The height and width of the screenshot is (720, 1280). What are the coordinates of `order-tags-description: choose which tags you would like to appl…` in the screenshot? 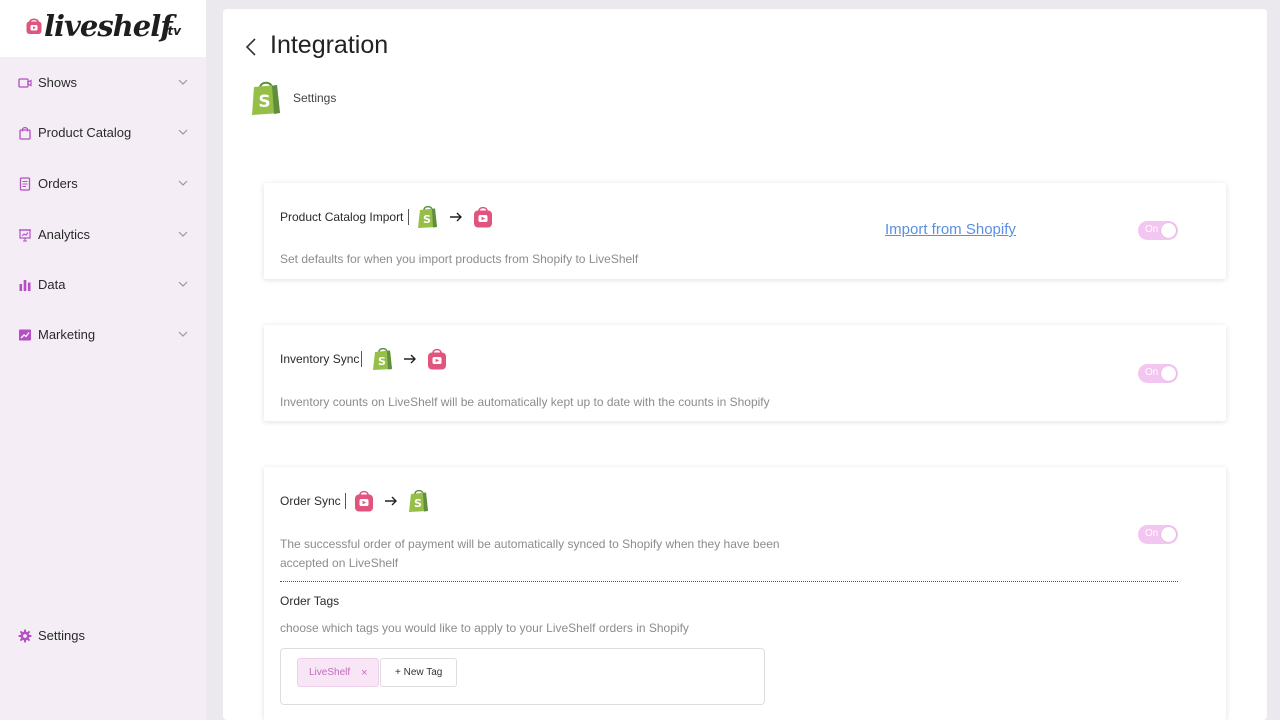 It's located at (484, 628).